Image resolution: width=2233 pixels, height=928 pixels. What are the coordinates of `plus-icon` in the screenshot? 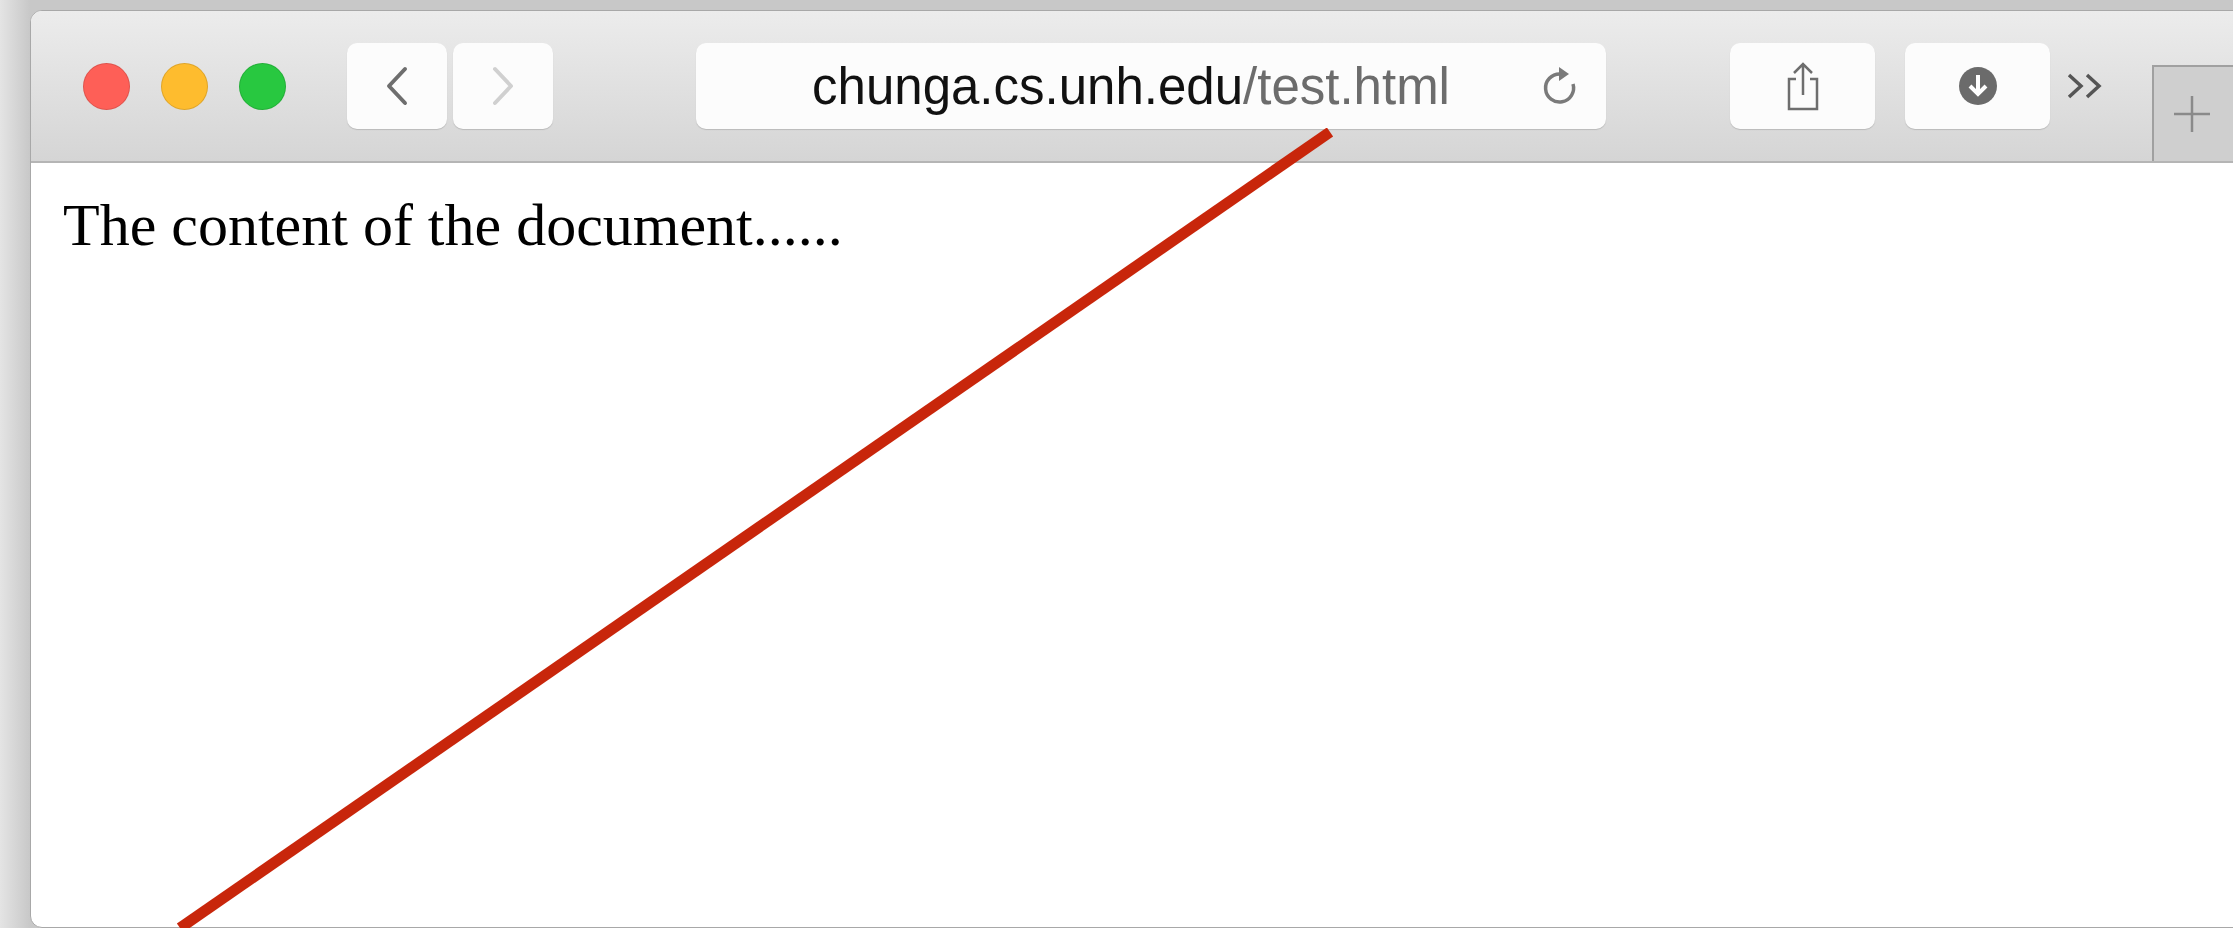 It's located at (2192, 114).